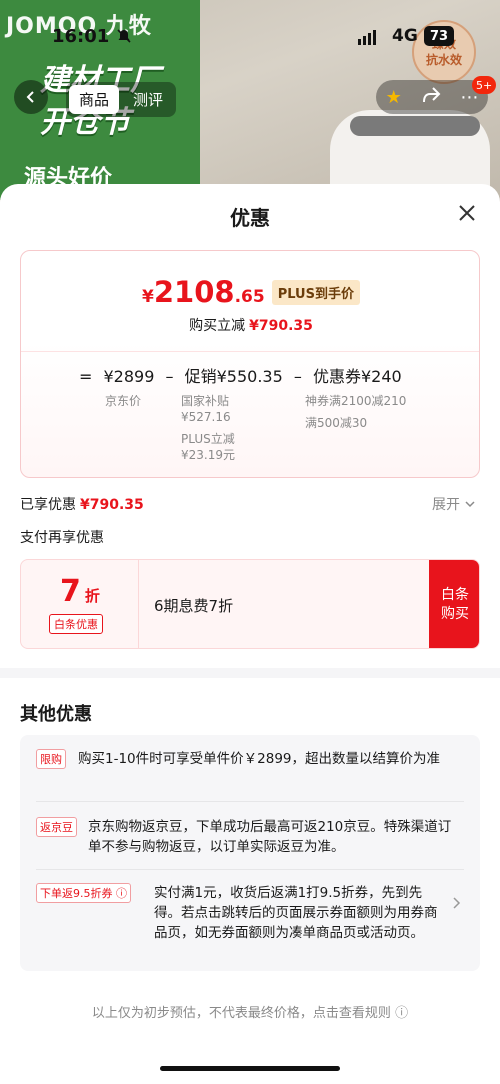 The height and width of the screenshot is (1084, 500). Describe the element at coordinates (121, 99) in the screenshot. I see `product-tabs: 商品 测评` at that location.